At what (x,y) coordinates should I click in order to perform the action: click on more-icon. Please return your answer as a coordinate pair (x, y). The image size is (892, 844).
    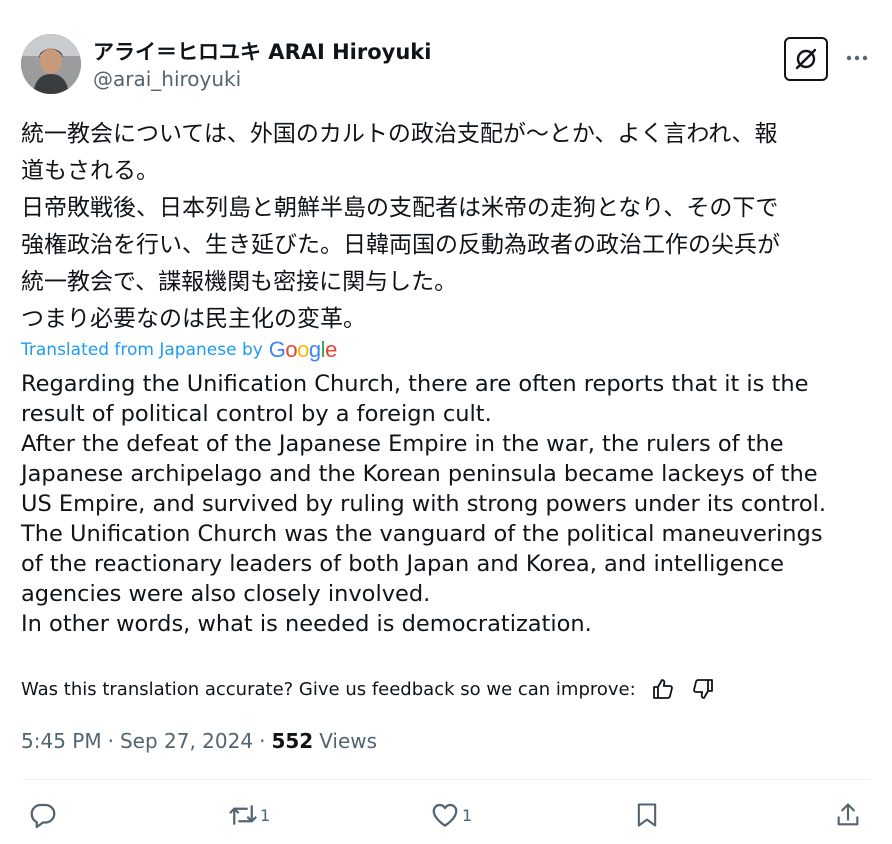
    Looking at the image, I should click on (857, 58).